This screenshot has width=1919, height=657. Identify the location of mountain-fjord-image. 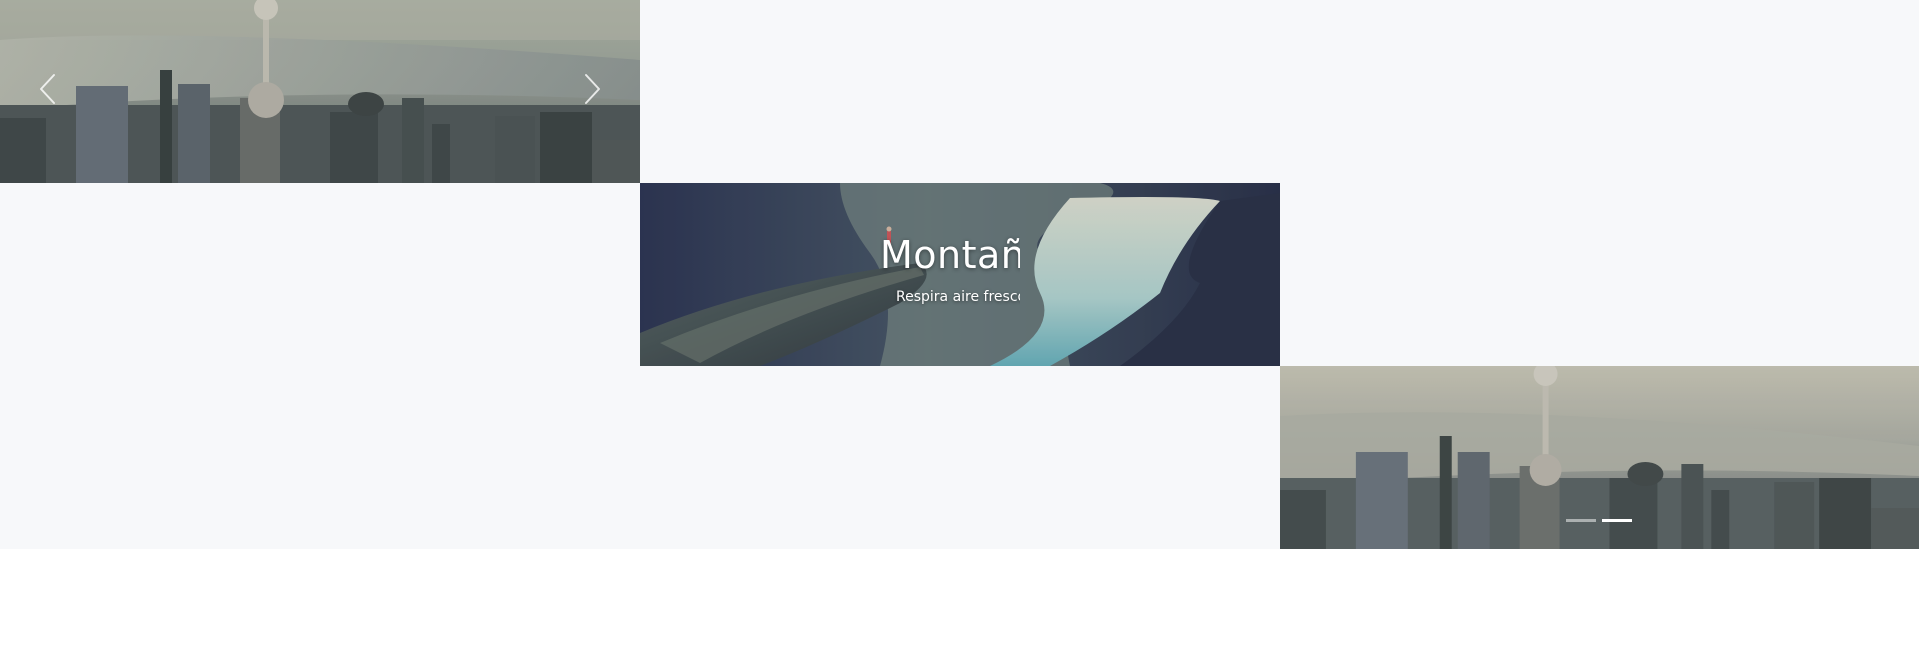
(960, 274).